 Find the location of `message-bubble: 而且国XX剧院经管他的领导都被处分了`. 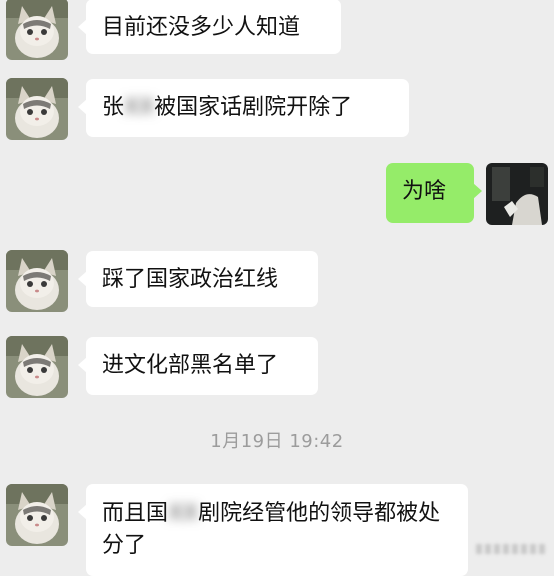

message-bubble: 而且国XX剧院经管他的领导都被处分了 is located at coordinates (273, 530).